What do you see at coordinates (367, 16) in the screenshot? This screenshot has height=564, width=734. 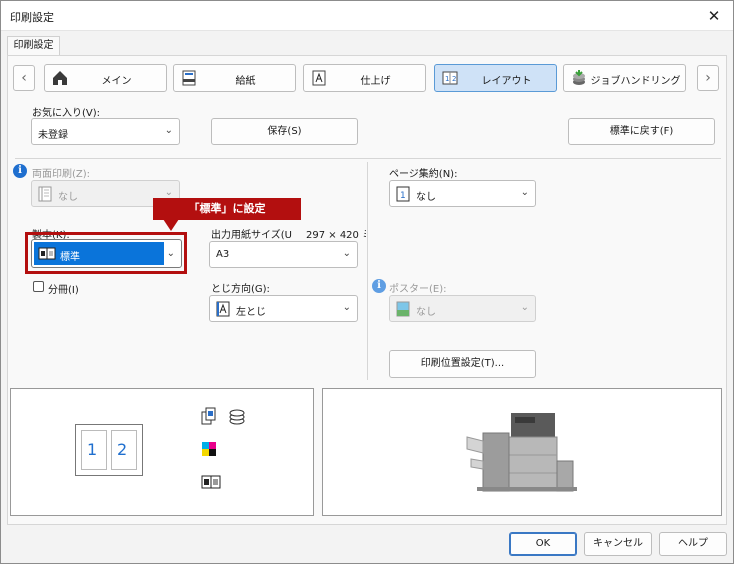 I see `title-bar: 印刷設定 ✕` at bounding box center [367, 16].